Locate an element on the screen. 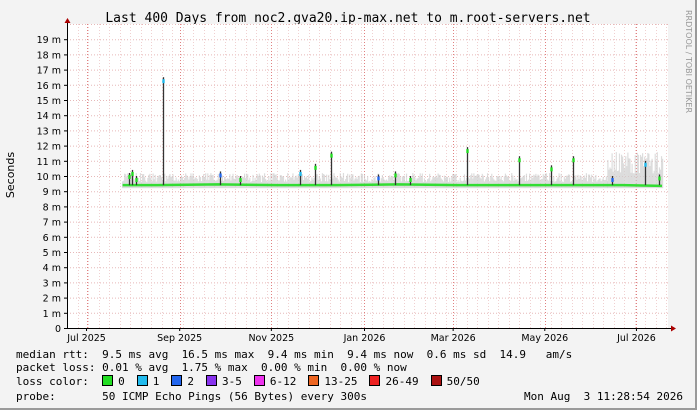 The height and width of the screenshot is (410, 697). x-tick-label: Mar 2026 is located at coordinates (453, 338).